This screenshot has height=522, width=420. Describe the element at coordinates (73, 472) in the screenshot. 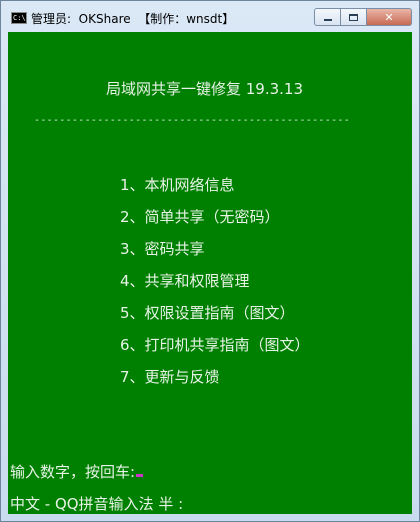

I see `input-prompt-label: 输入数字，按回车:` at that location.